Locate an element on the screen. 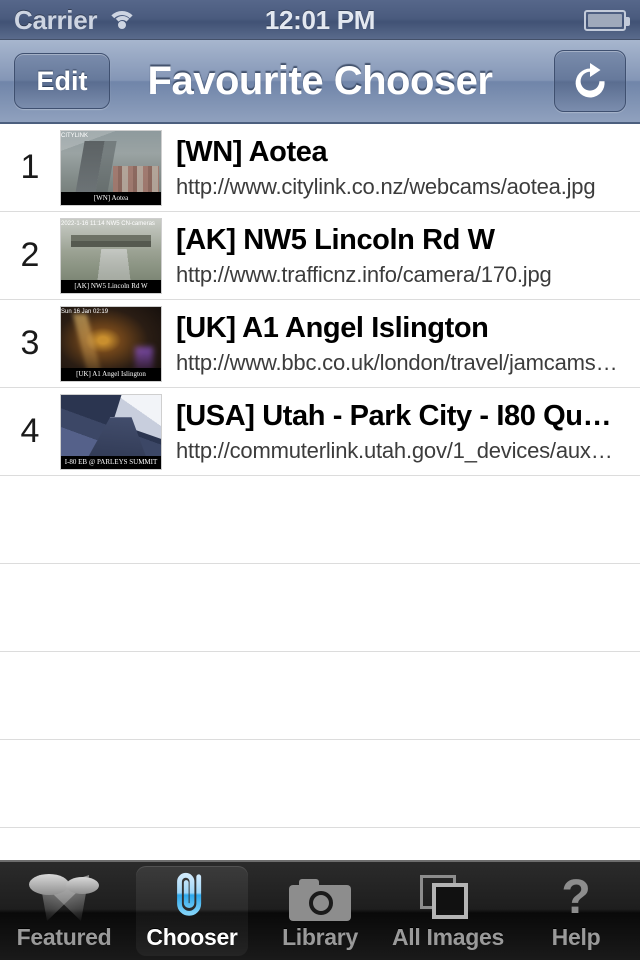 The image size is (640, 960). tab-featured: Featured is located at coordinates (64, 911).